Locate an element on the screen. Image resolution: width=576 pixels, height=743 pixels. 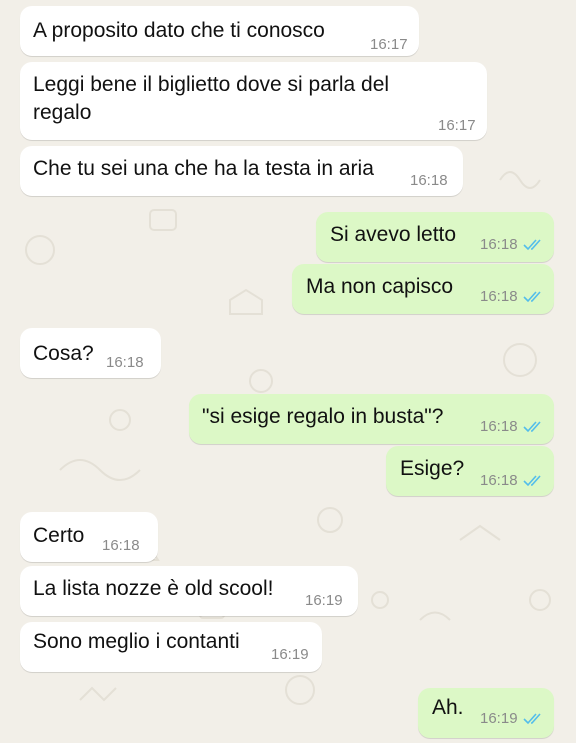
message-text: Ah. is located at coordinates (448, 707).